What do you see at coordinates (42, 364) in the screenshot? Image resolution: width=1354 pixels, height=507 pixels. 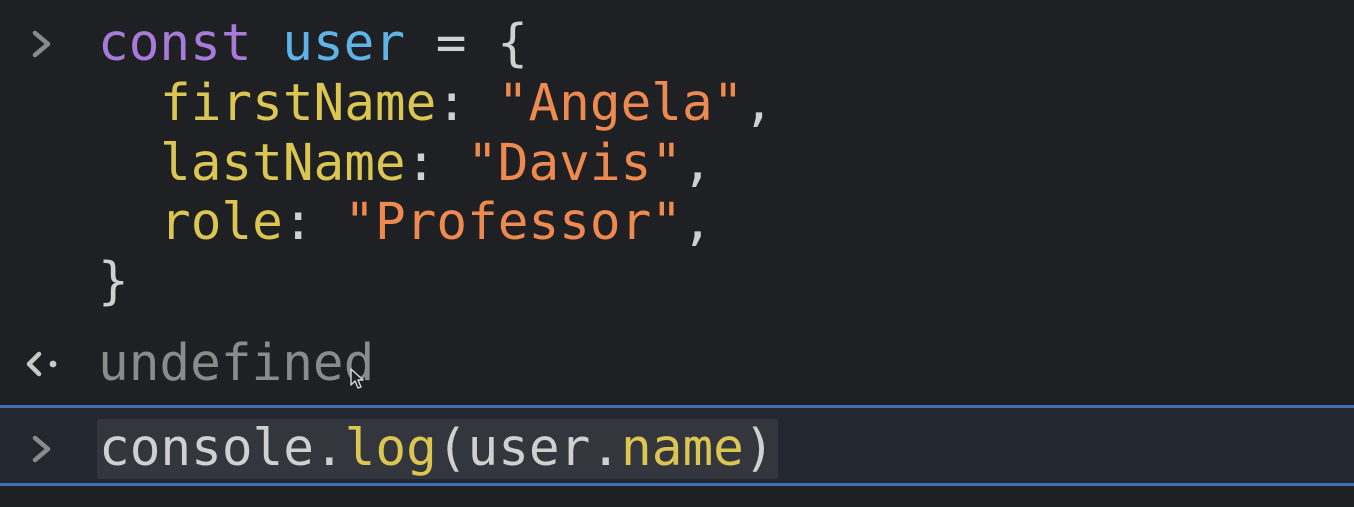 I see `return-arrow-icon` at bounding box center [42, 364].